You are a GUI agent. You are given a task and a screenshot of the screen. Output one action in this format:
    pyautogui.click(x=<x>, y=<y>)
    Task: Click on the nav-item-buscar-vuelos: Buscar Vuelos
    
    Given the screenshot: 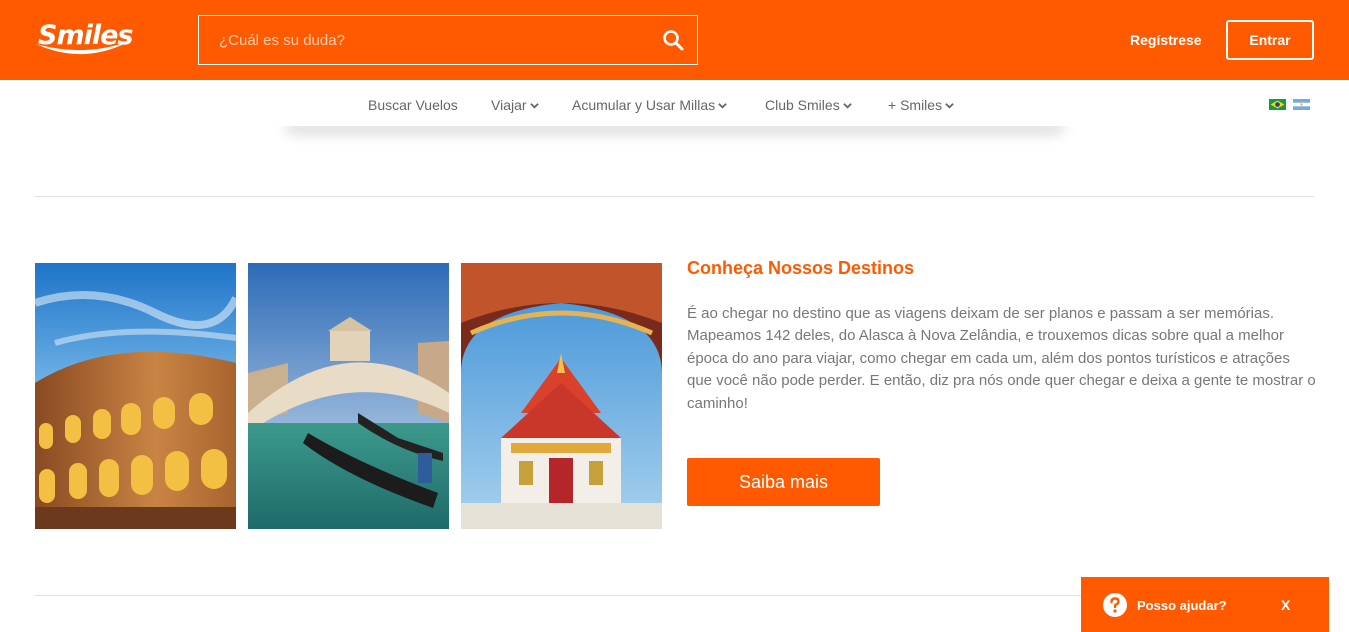 What is the action you would take?
    pyautogui.click(x=413, y=105)
    